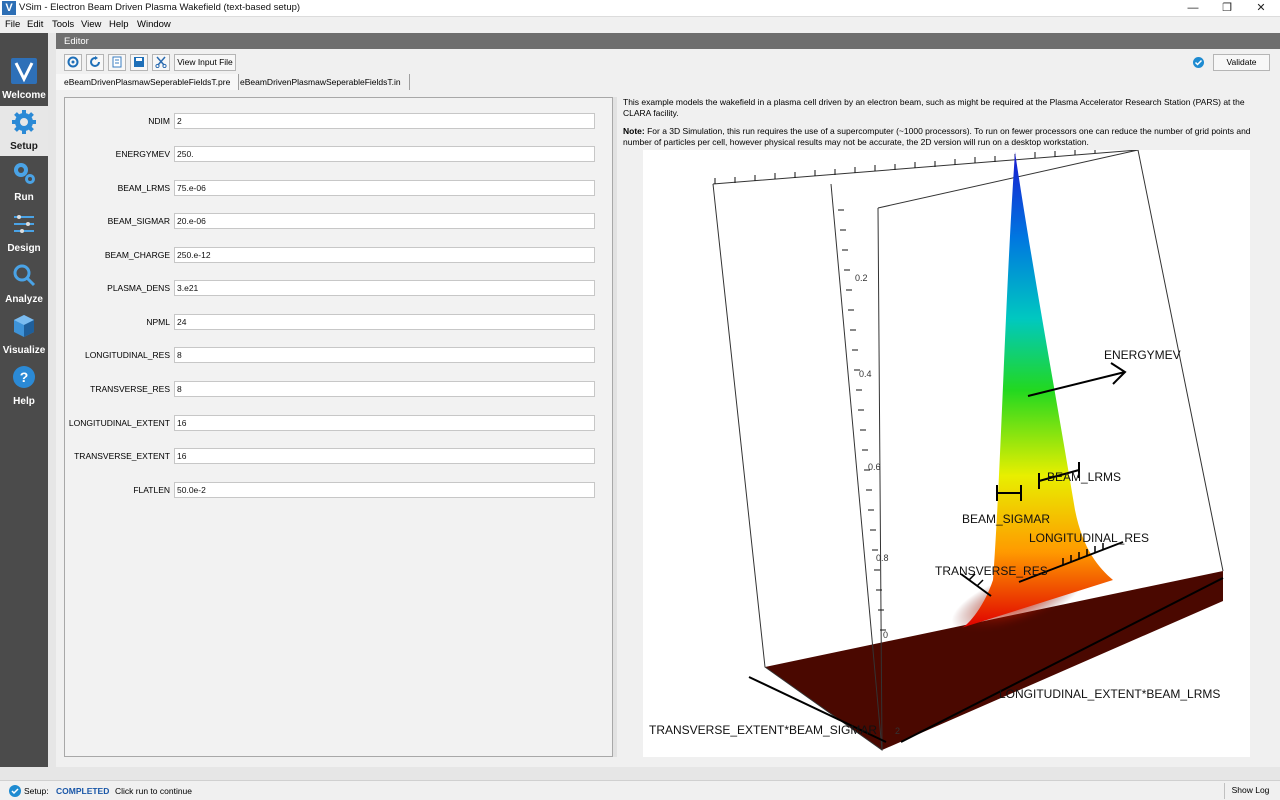  Describe the element at coordinates (384, 255) in the screenshot. I see `param-input-beam-charge` at that location.